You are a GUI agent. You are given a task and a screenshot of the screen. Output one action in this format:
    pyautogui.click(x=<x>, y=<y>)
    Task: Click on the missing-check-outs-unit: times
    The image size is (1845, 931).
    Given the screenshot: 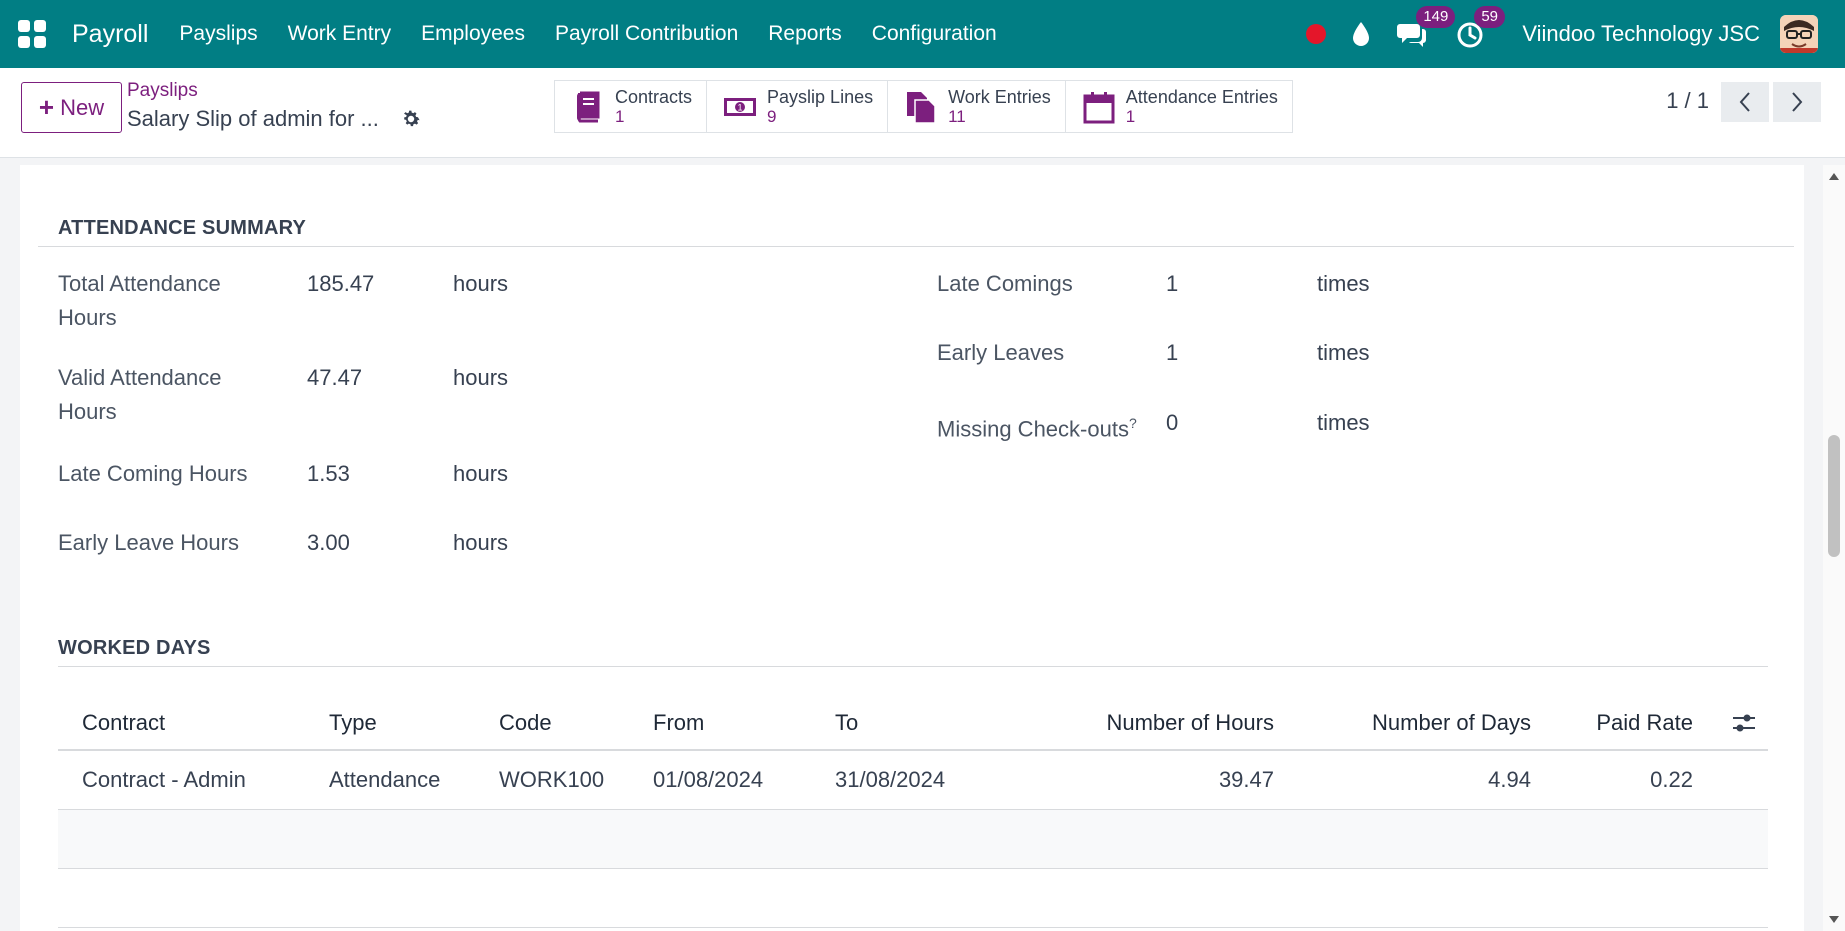 What is the action you would take?
    pyautogui.click(x=1343, y=422)
    